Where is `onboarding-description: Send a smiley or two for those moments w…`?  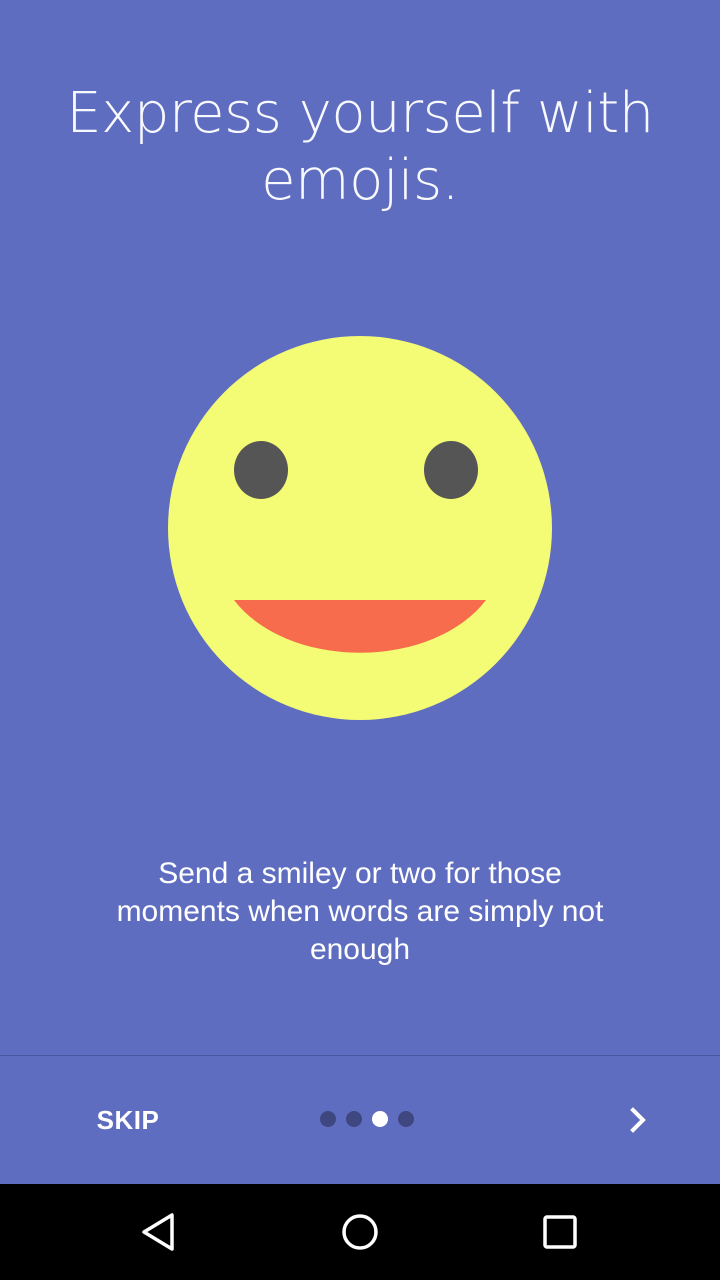 onboarding-description: Send a smiley or two for those moments w… is located at coordinates (360, 911).